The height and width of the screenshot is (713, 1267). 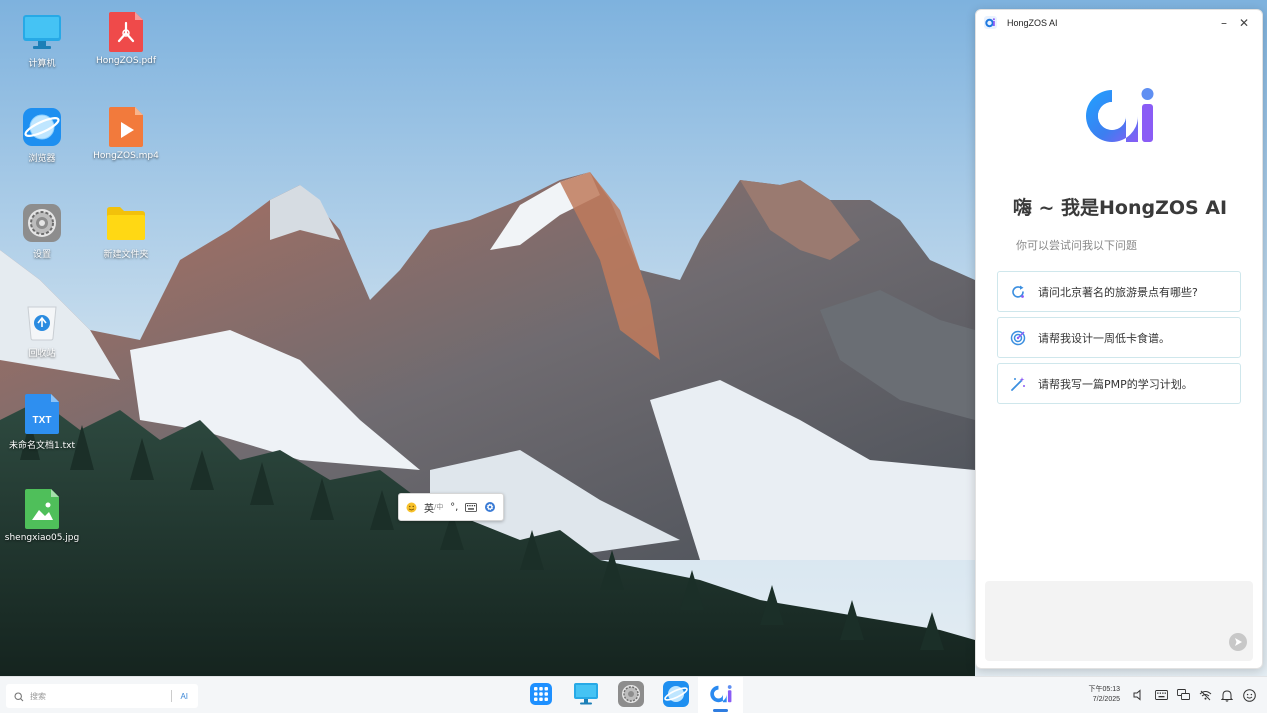 What do you see at coordinates (1106, 699) in the screenshot?
I see `clock-date: 7/2/2025` at bounding box center [1106, 699].